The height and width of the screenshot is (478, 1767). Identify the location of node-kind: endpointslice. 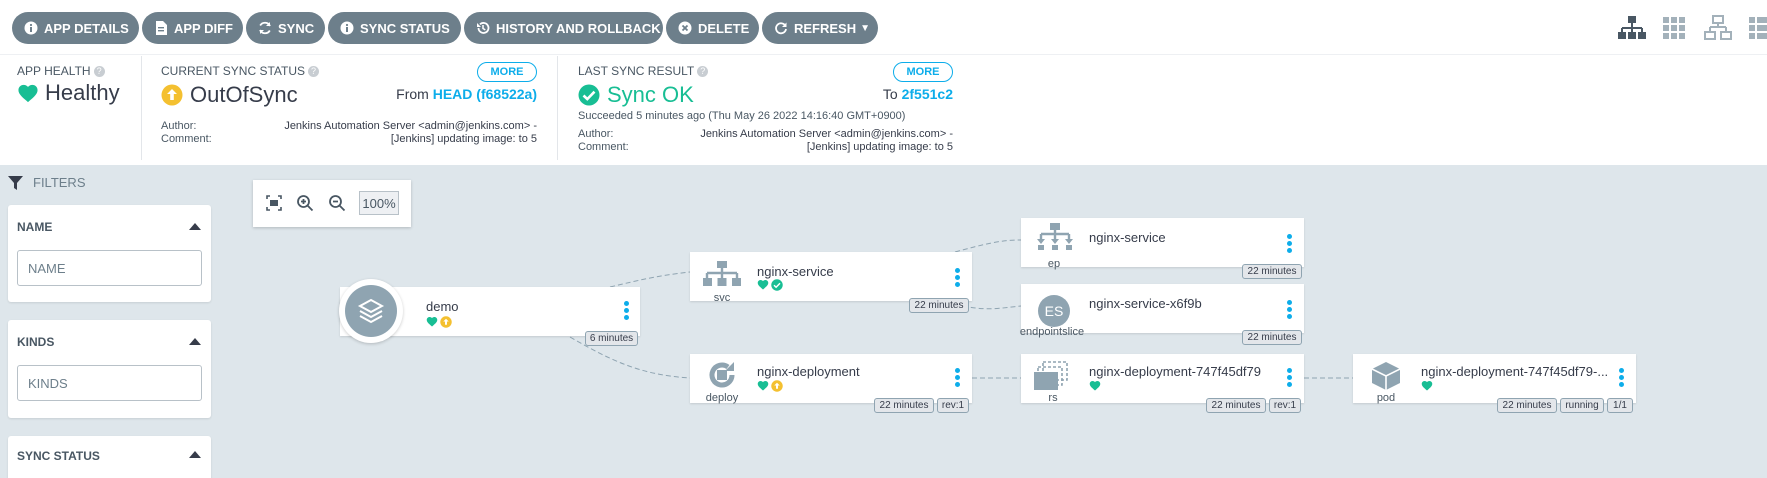
(1052, 332).